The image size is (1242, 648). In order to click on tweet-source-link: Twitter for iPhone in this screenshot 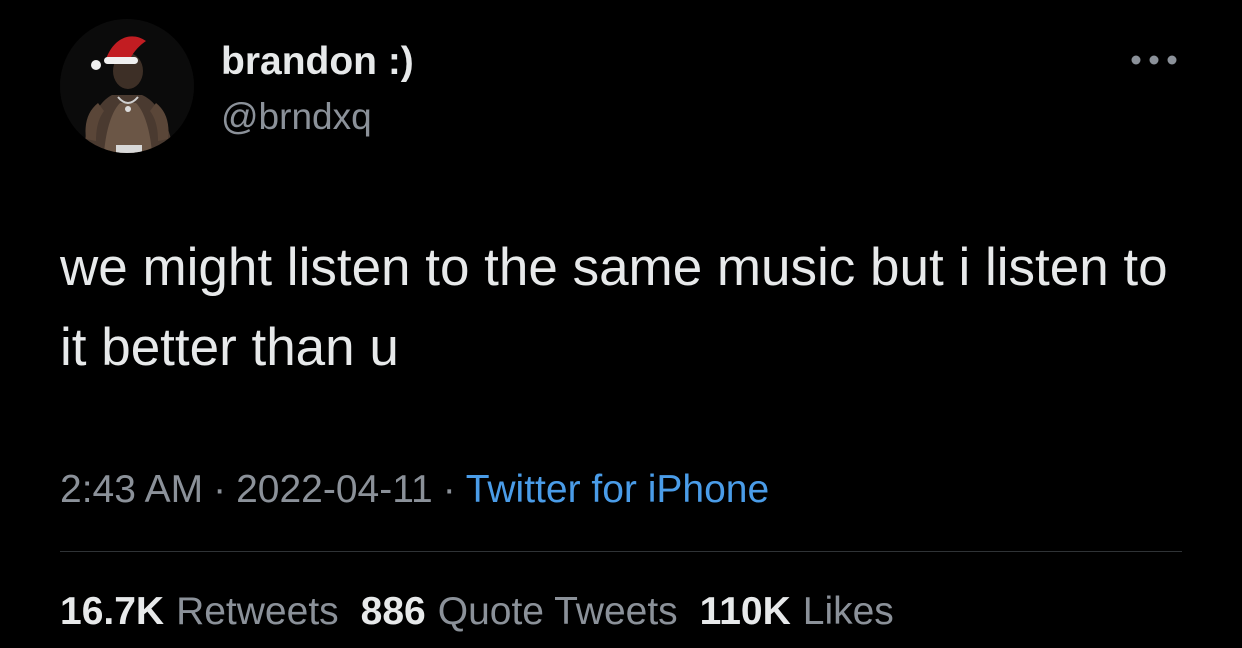, I will do `click(617, 489)`.